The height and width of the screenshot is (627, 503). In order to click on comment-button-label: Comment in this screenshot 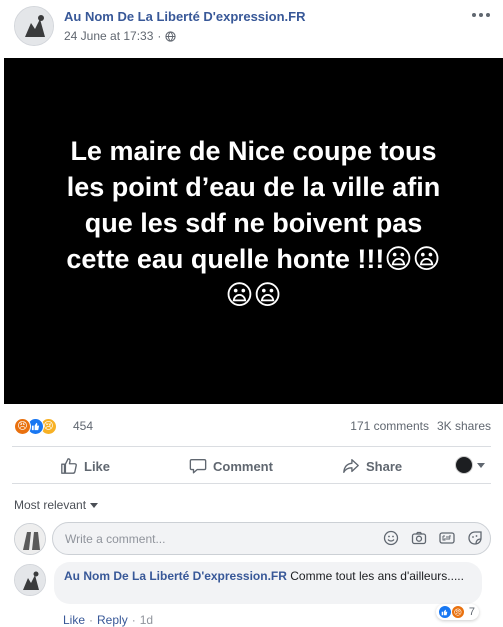, I will do `click(243, 466)`.